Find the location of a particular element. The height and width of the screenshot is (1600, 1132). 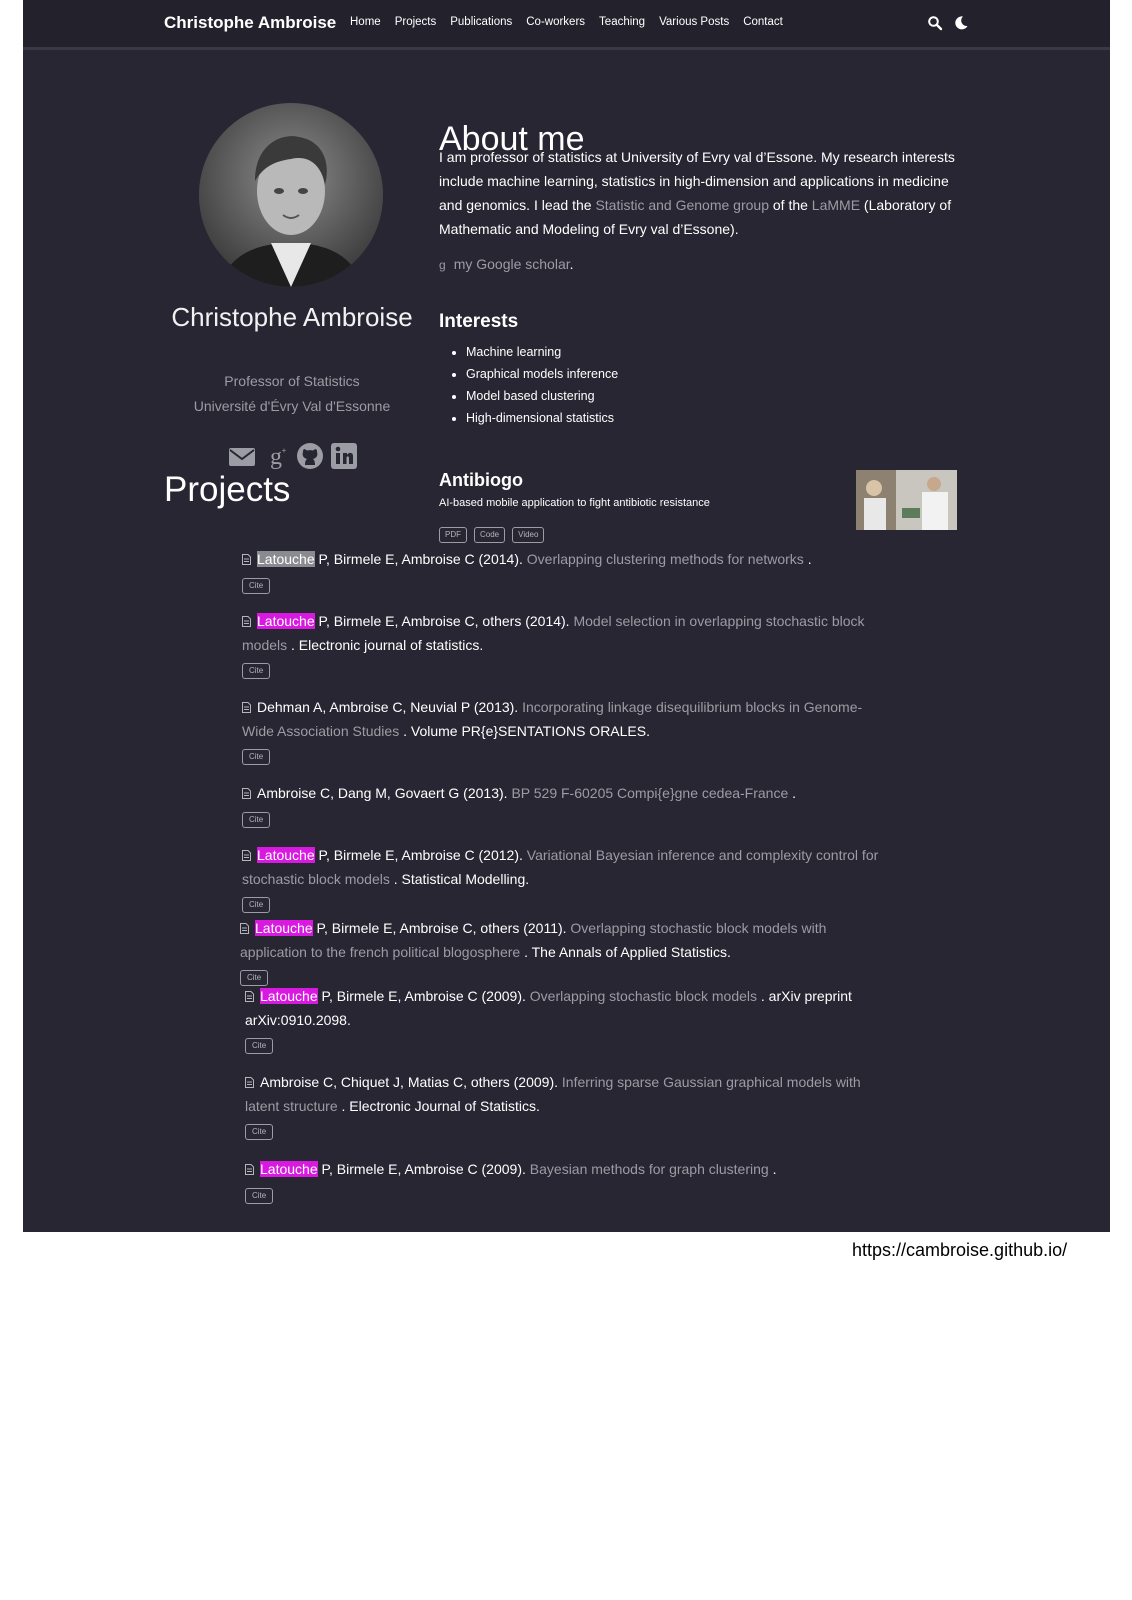

google-scholar-icon: g + is located at coordinates (276, 456).